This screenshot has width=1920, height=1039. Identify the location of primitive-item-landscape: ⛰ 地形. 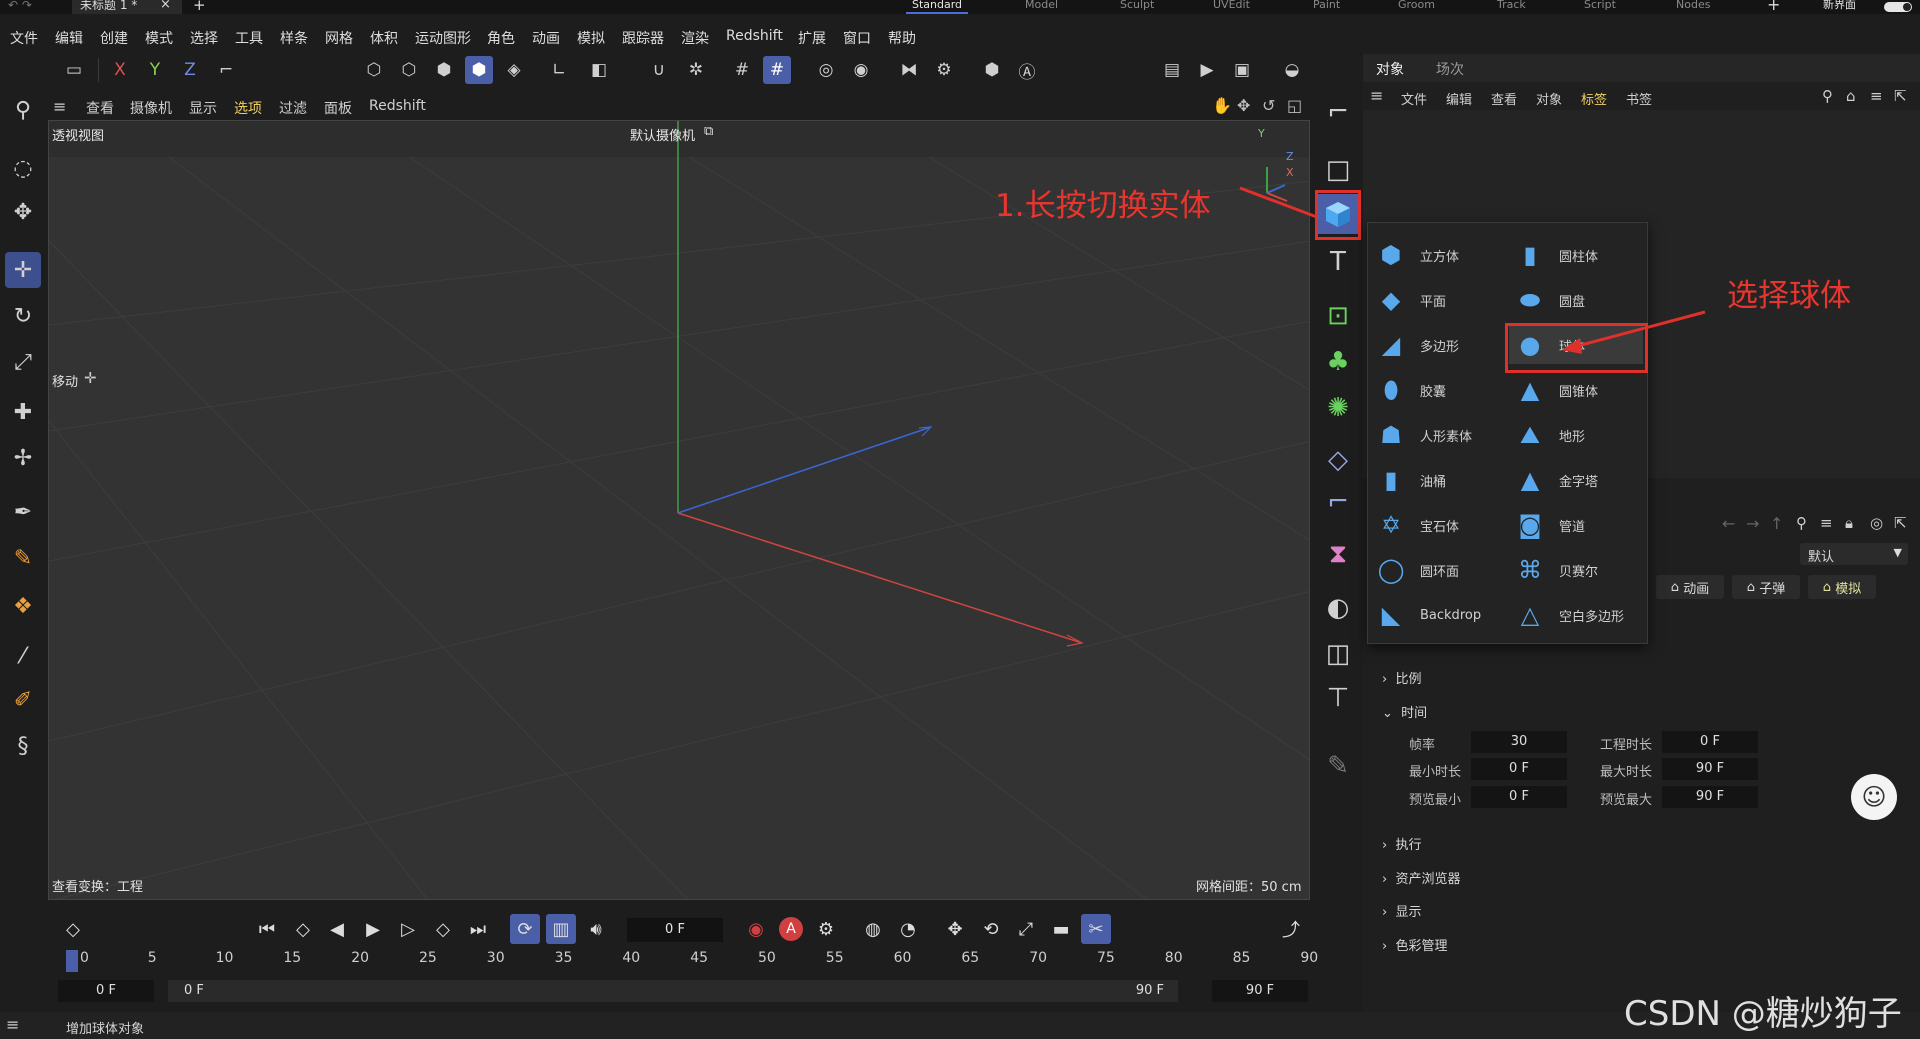
(1576, 435).